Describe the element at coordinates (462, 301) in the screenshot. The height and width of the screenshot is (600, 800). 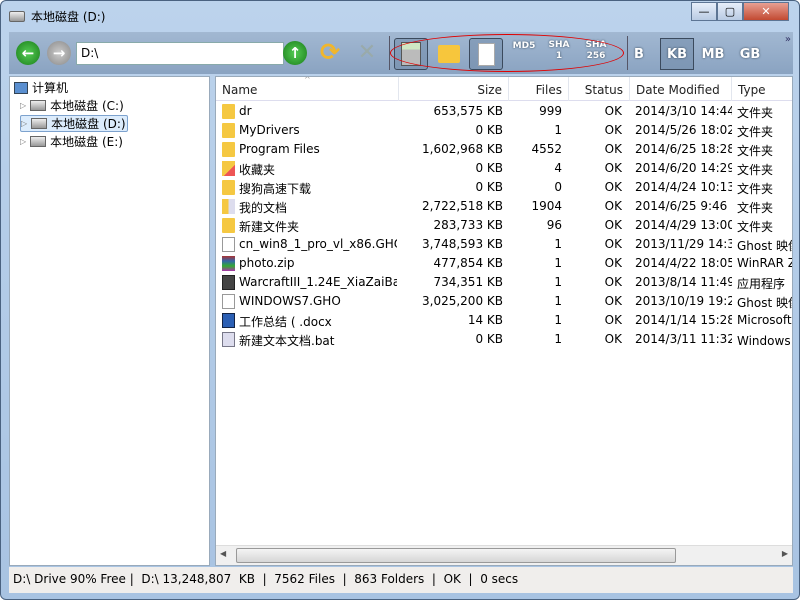
I see `cell-size: 3,025,200 KB` at that location.